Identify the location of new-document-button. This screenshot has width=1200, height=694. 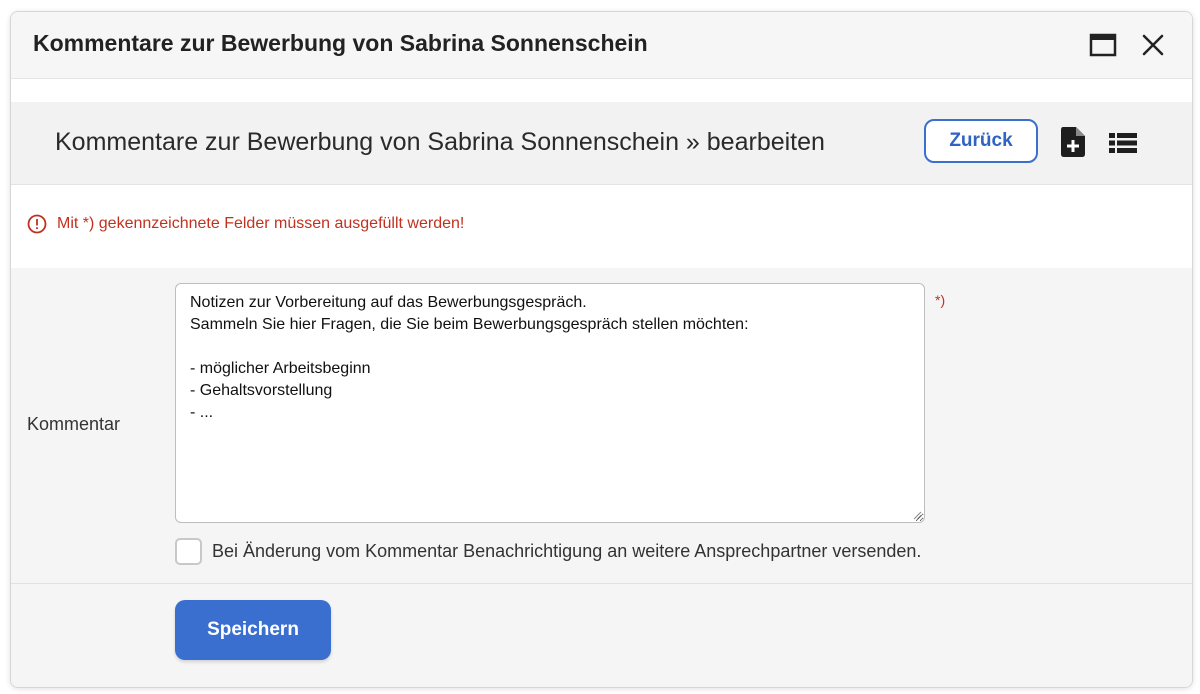
(1073, 142).